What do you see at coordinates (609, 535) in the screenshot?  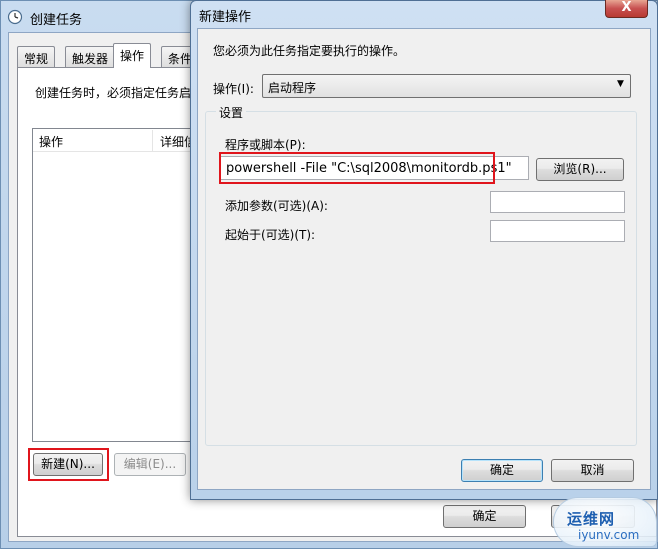 I see `watermark-url: iyunv.com` at bounding box center [609, 535].